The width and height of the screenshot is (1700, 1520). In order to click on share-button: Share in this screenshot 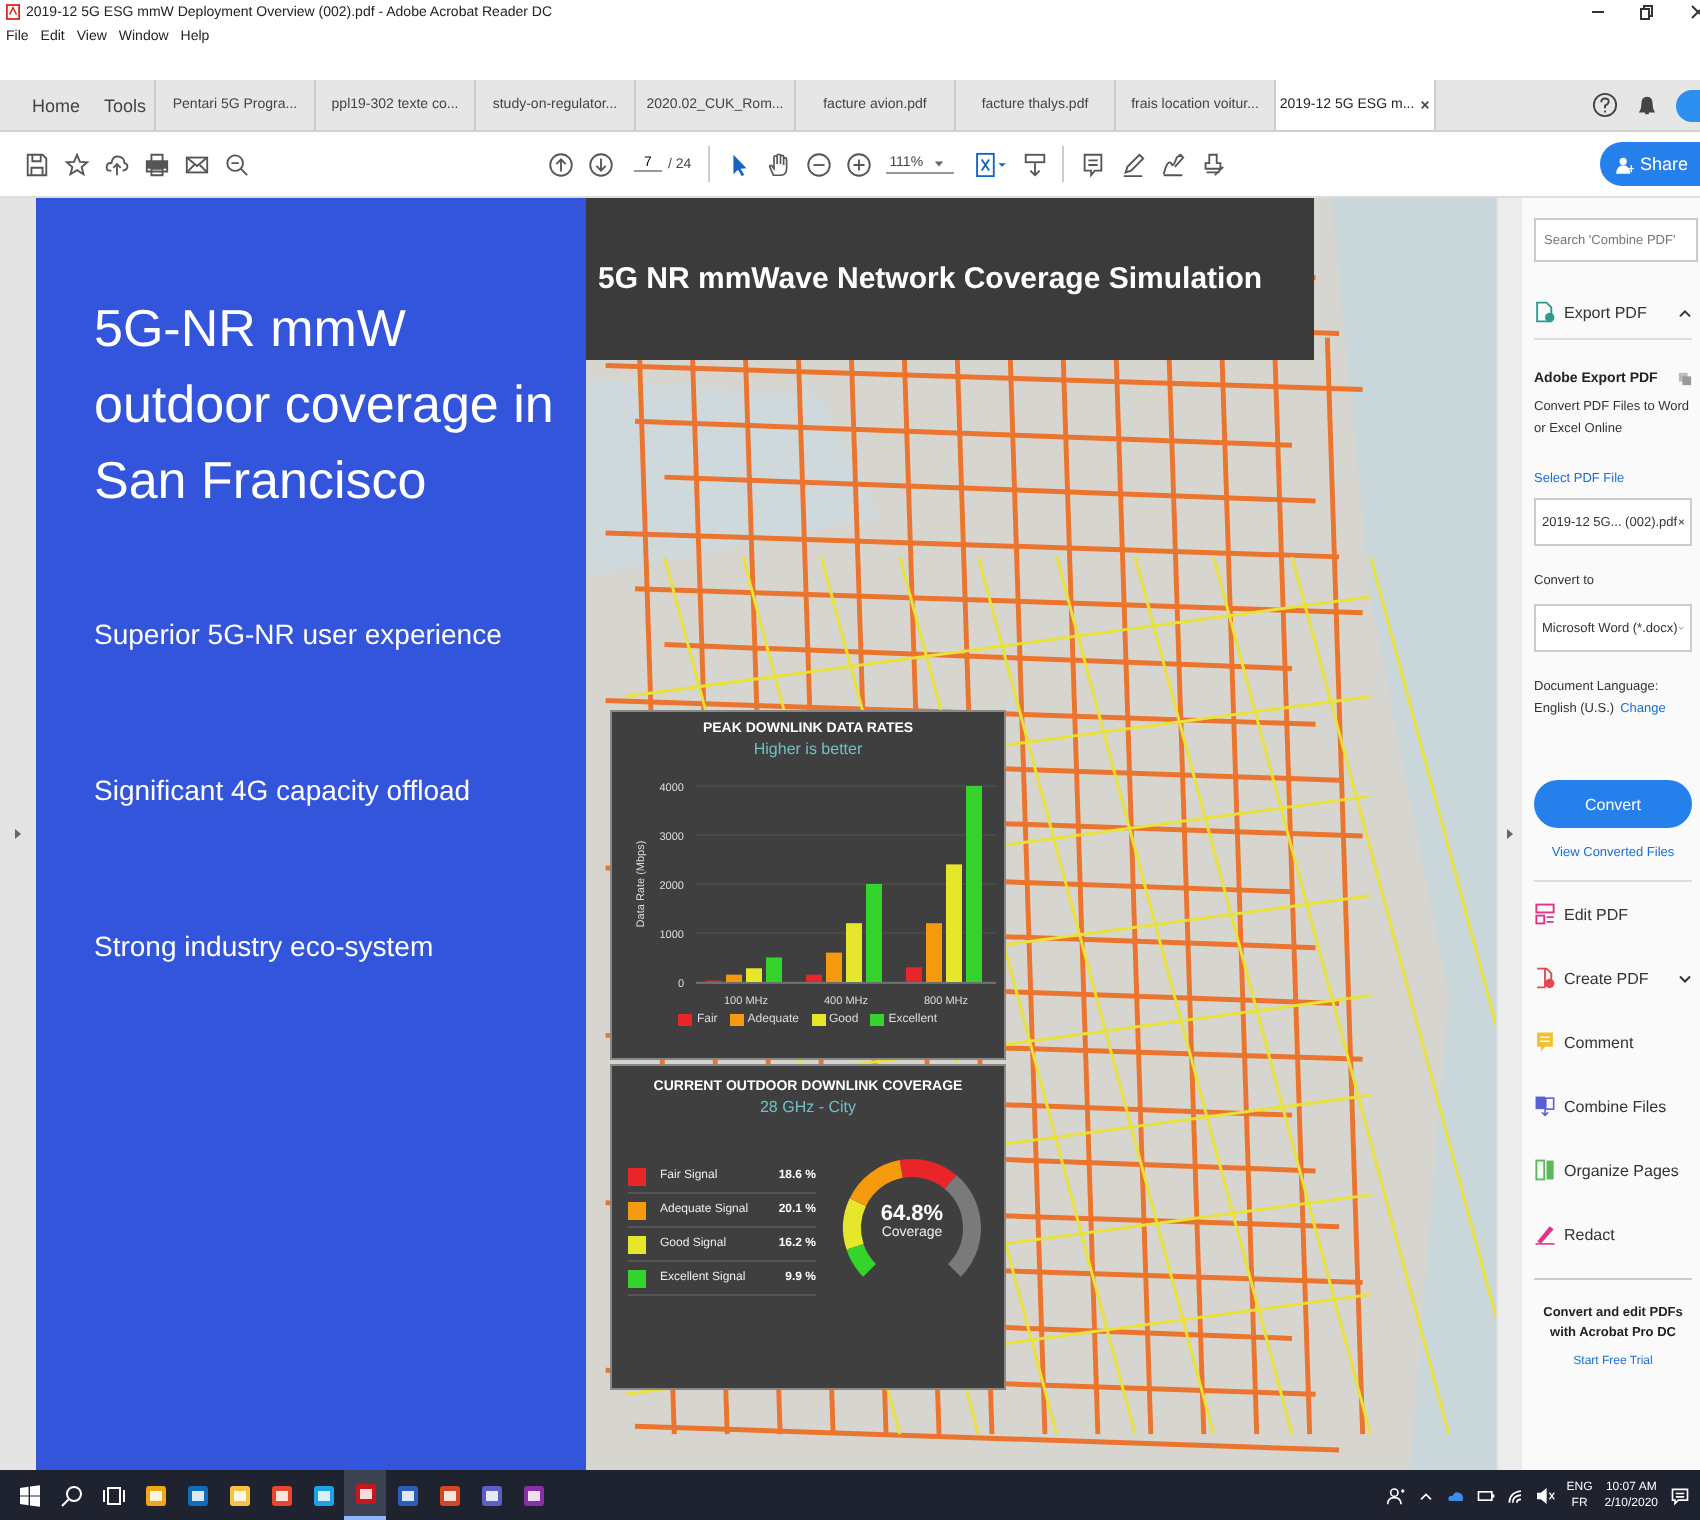, I will do `click(1649, 164)`.